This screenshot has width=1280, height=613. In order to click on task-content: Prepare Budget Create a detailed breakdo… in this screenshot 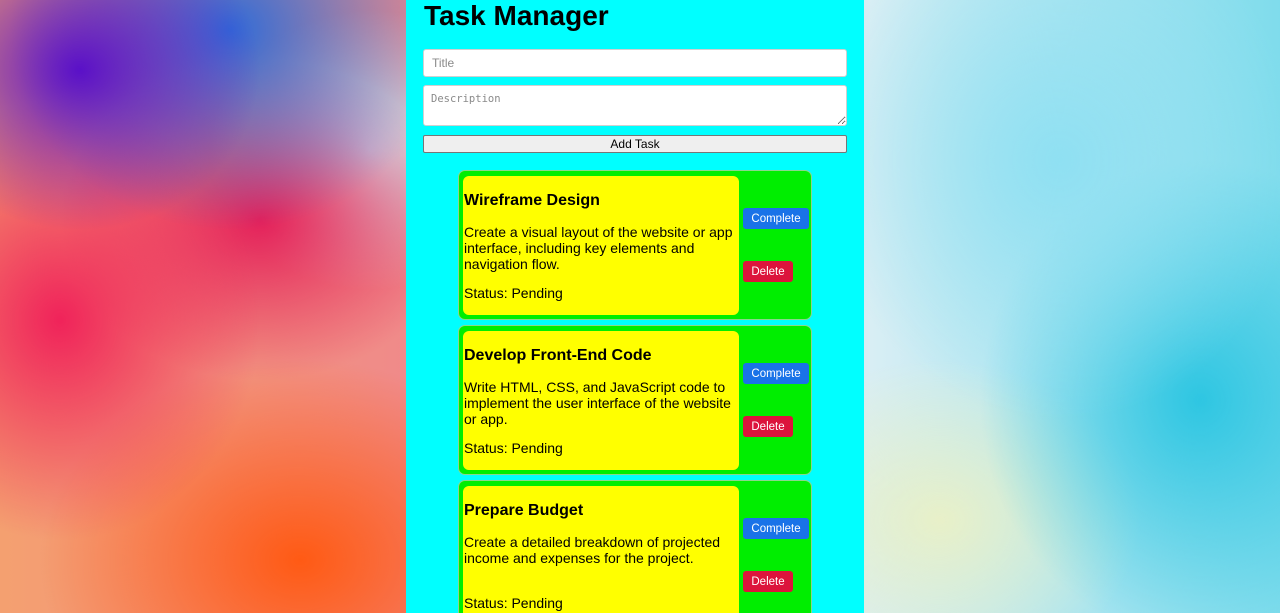, I will do `click(601, 549)`.